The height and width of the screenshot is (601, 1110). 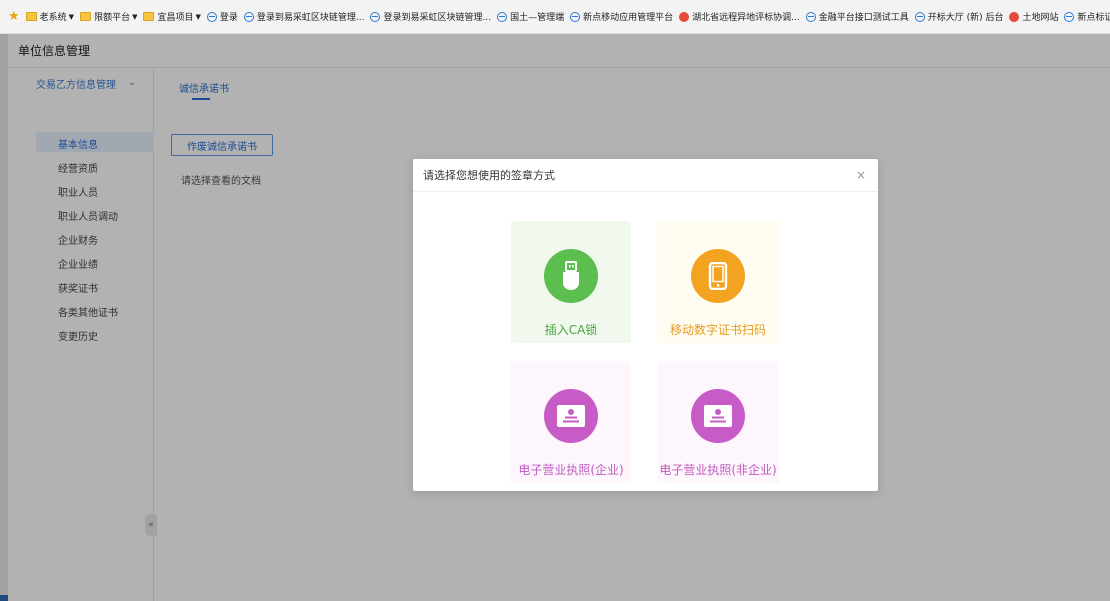 What do you see at coordinates (172, 16) in the screenshot?
I see `fav-folder-yichang: 宜昌项目 ▼` at bounding box center [172, 16].